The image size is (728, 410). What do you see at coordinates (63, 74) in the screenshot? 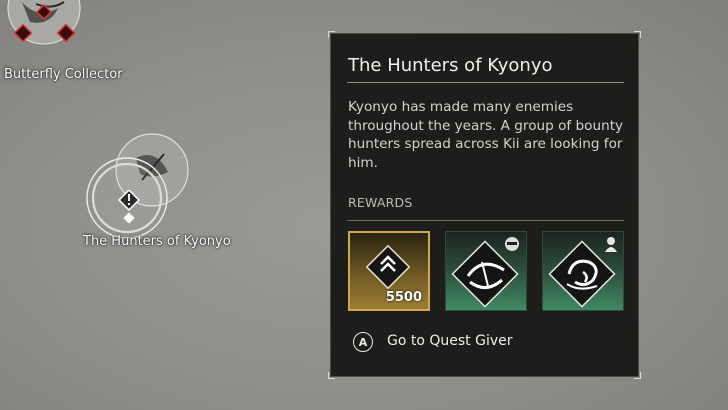
I see `butterfly-collector-label: Butterfly Collector` at bounding box center [63, 74].